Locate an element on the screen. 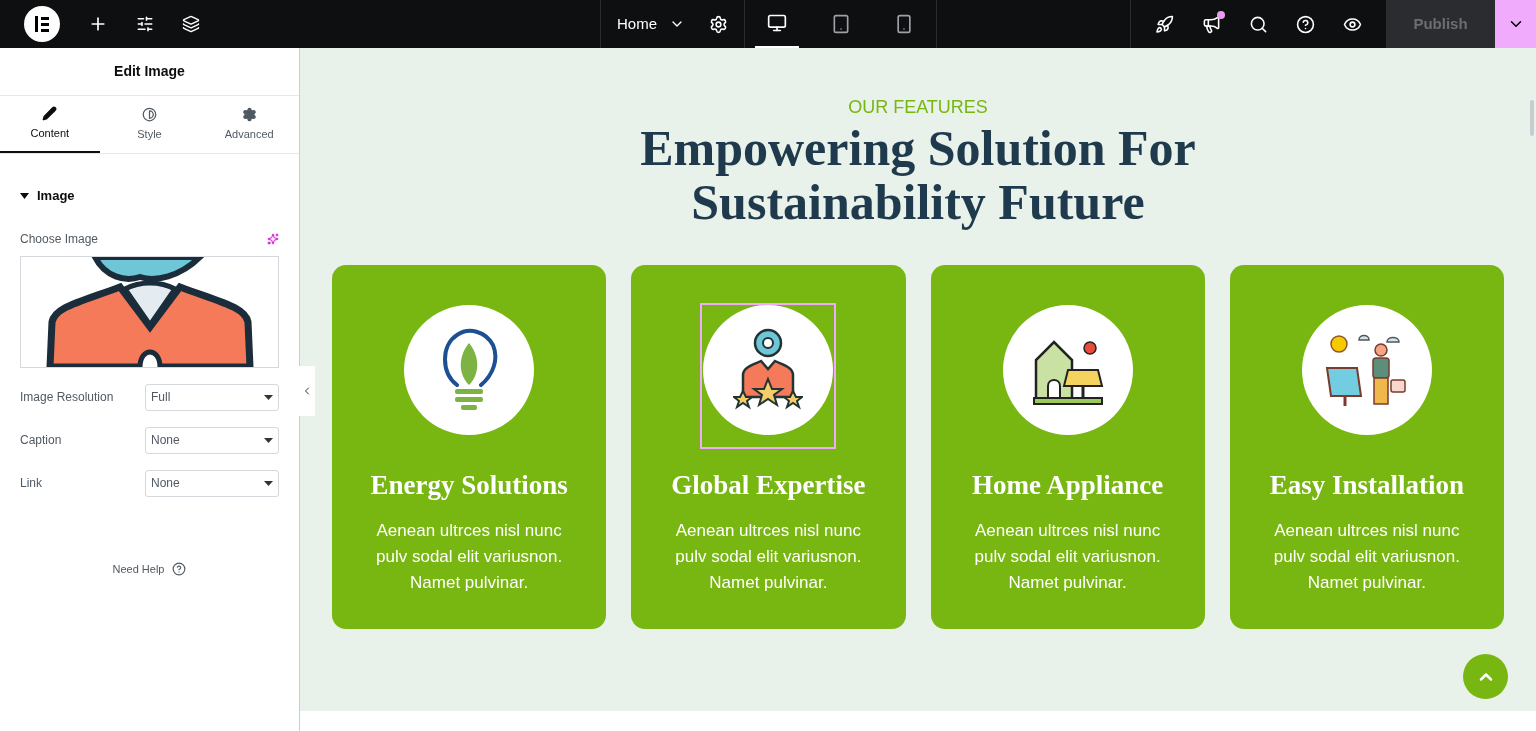 Image resolution: width=1536 pixels, height=731 pixels. sparkles-icon is located at coordinates (273, 238).